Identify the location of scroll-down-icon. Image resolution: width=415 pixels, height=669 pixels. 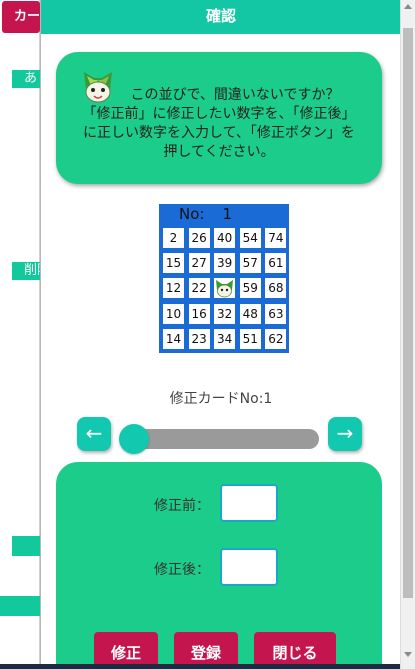
(408, 654).